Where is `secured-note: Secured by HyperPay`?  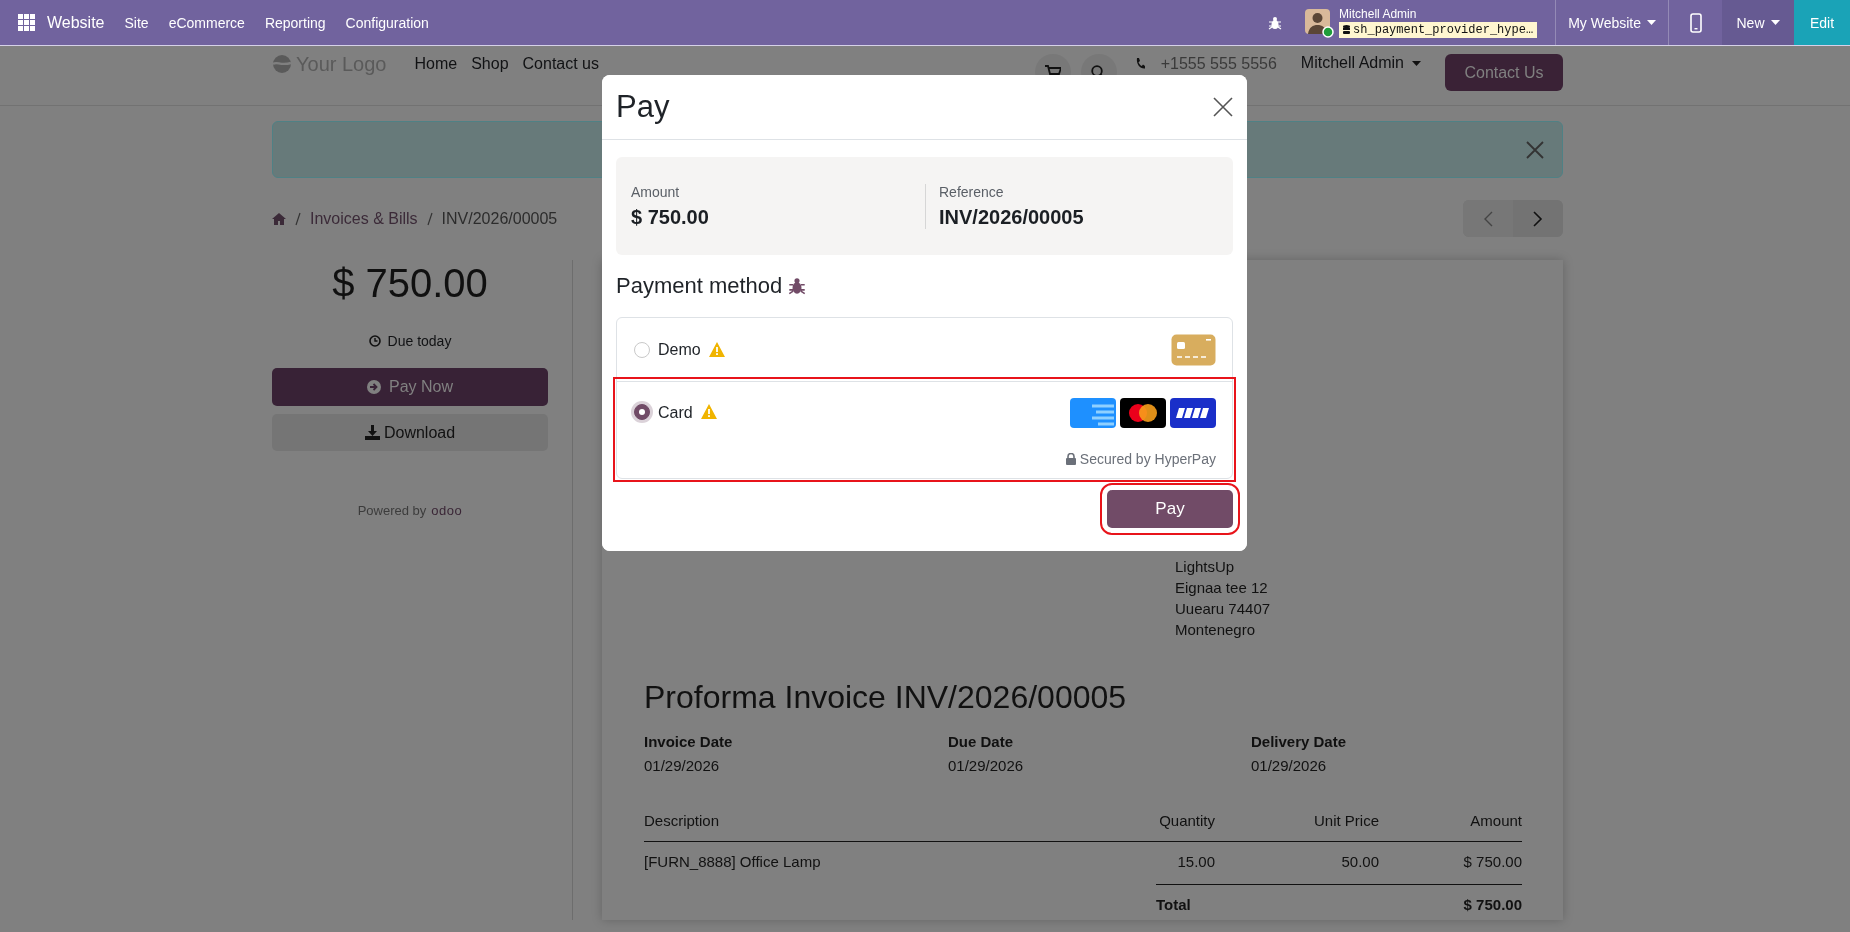 secured-note: Secured by HyperPay is located at coordinates (1147, 459).